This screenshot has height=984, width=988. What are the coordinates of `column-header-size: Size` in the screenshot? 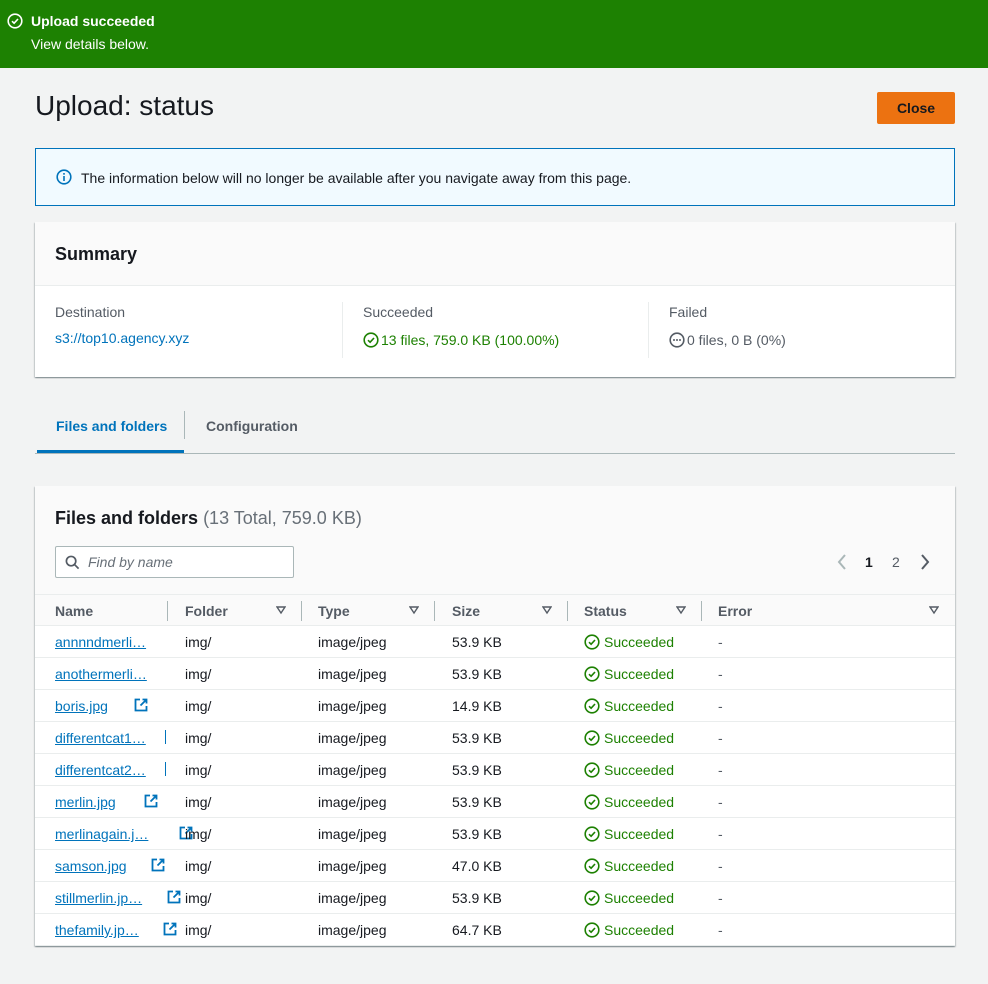 It's located at (466, 611).